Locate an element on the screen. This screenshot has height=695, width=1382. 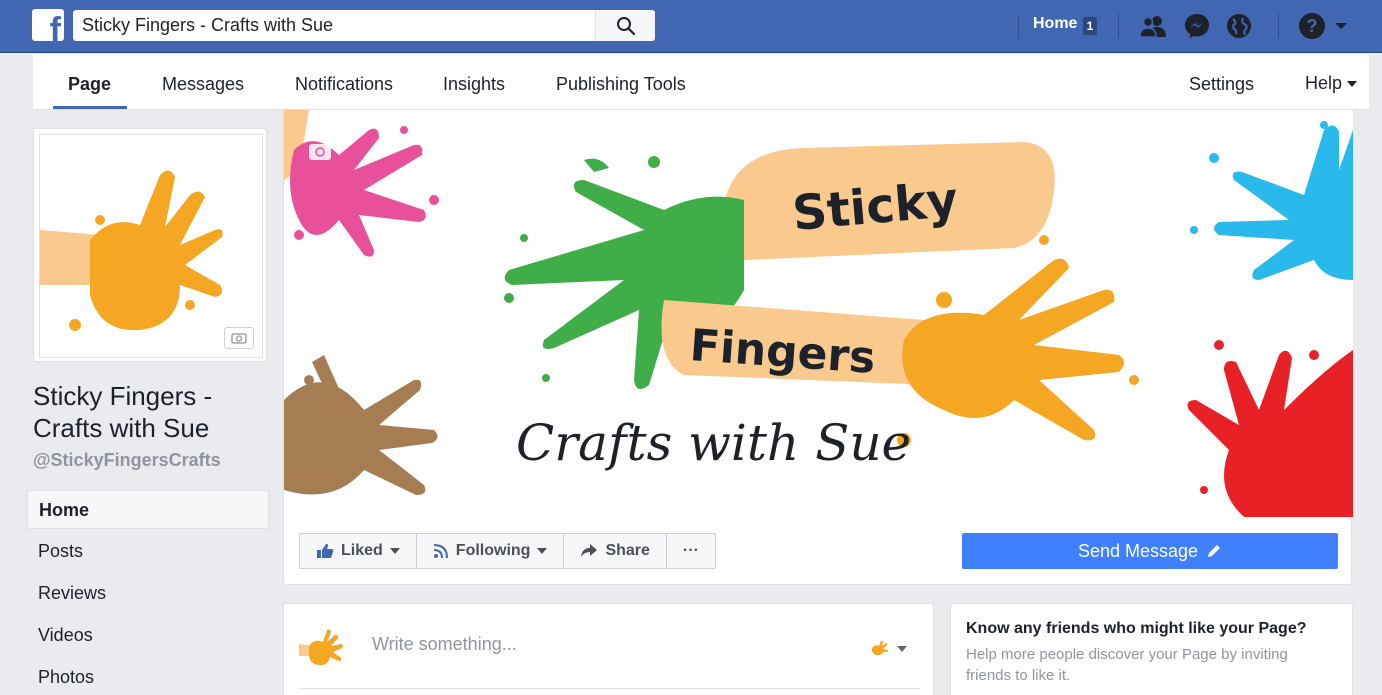
liked-button: Liked is located at coordinates (358, 551).